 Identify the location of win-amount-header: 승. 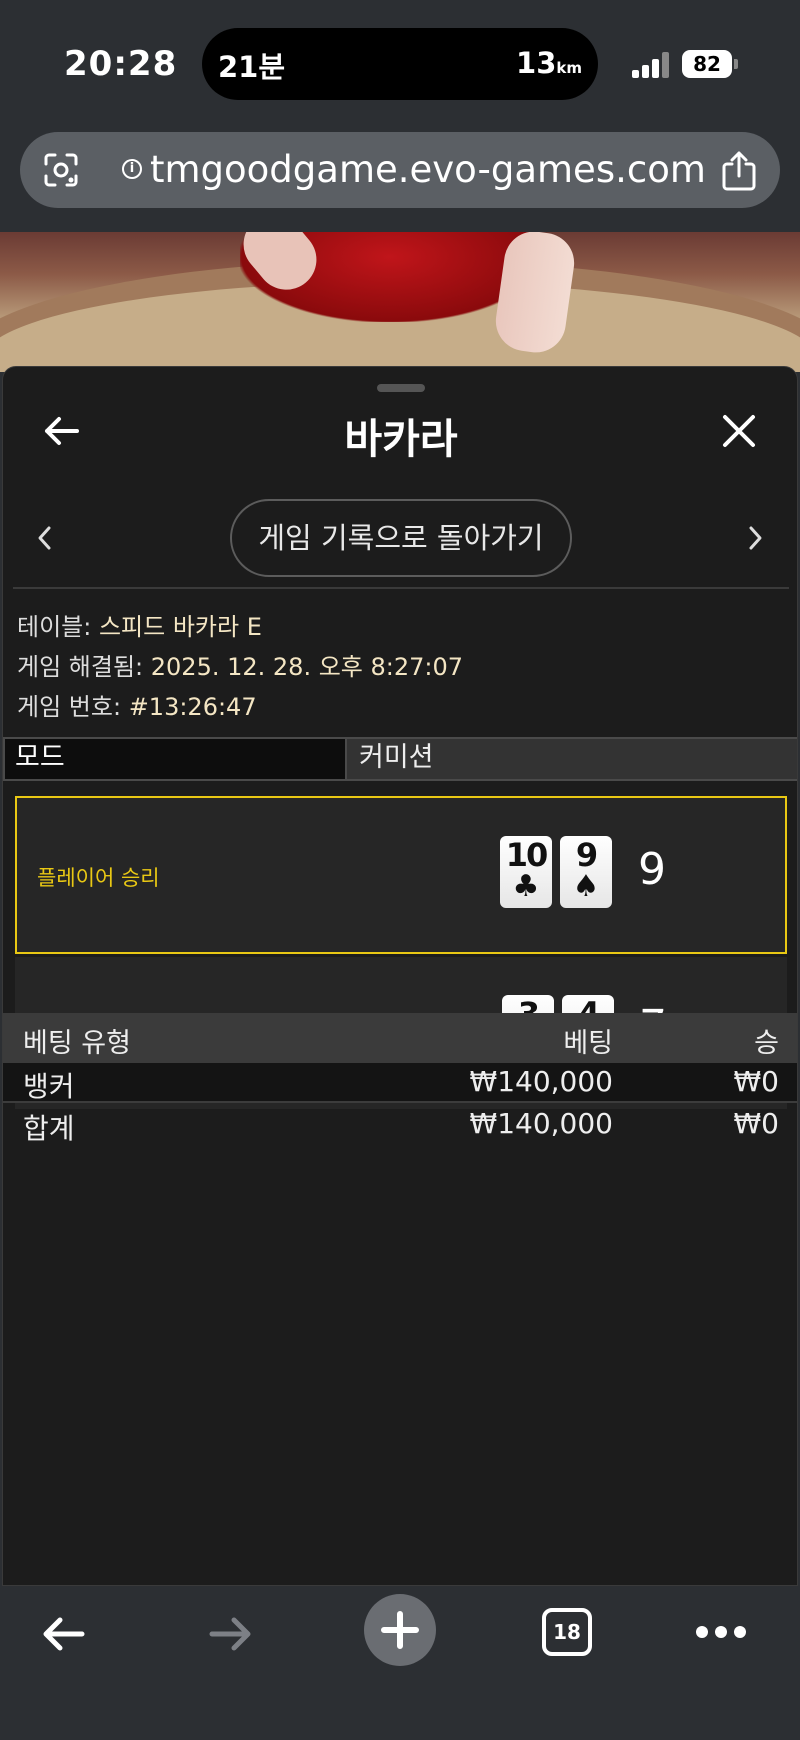
(766, 1043).